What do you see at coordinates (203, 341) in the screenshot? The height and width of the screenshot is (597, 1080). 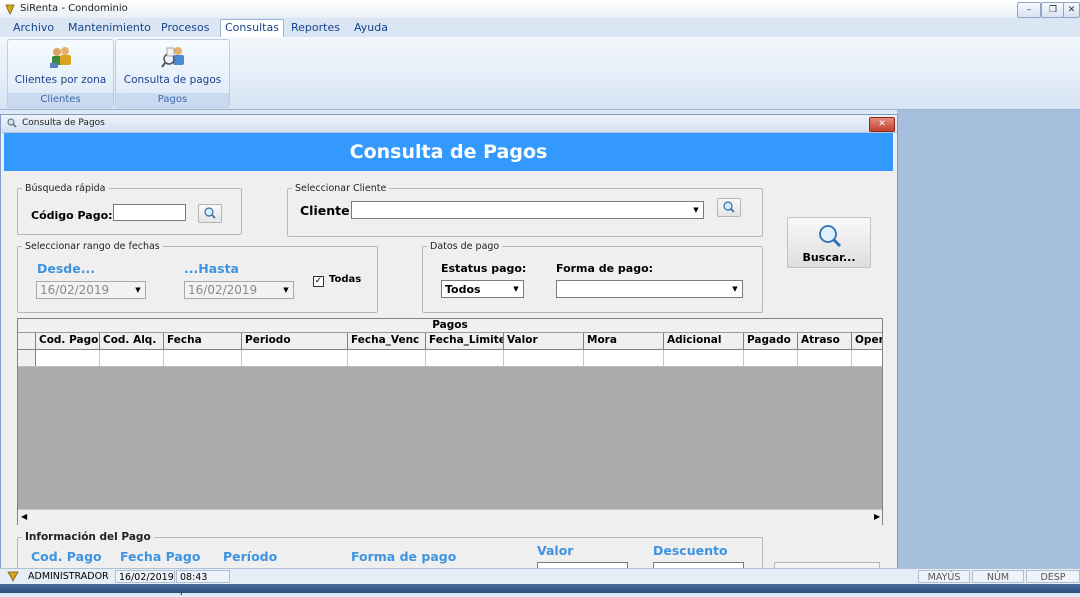 I see `column-header: Fecha` at bounding box center [203, 341].